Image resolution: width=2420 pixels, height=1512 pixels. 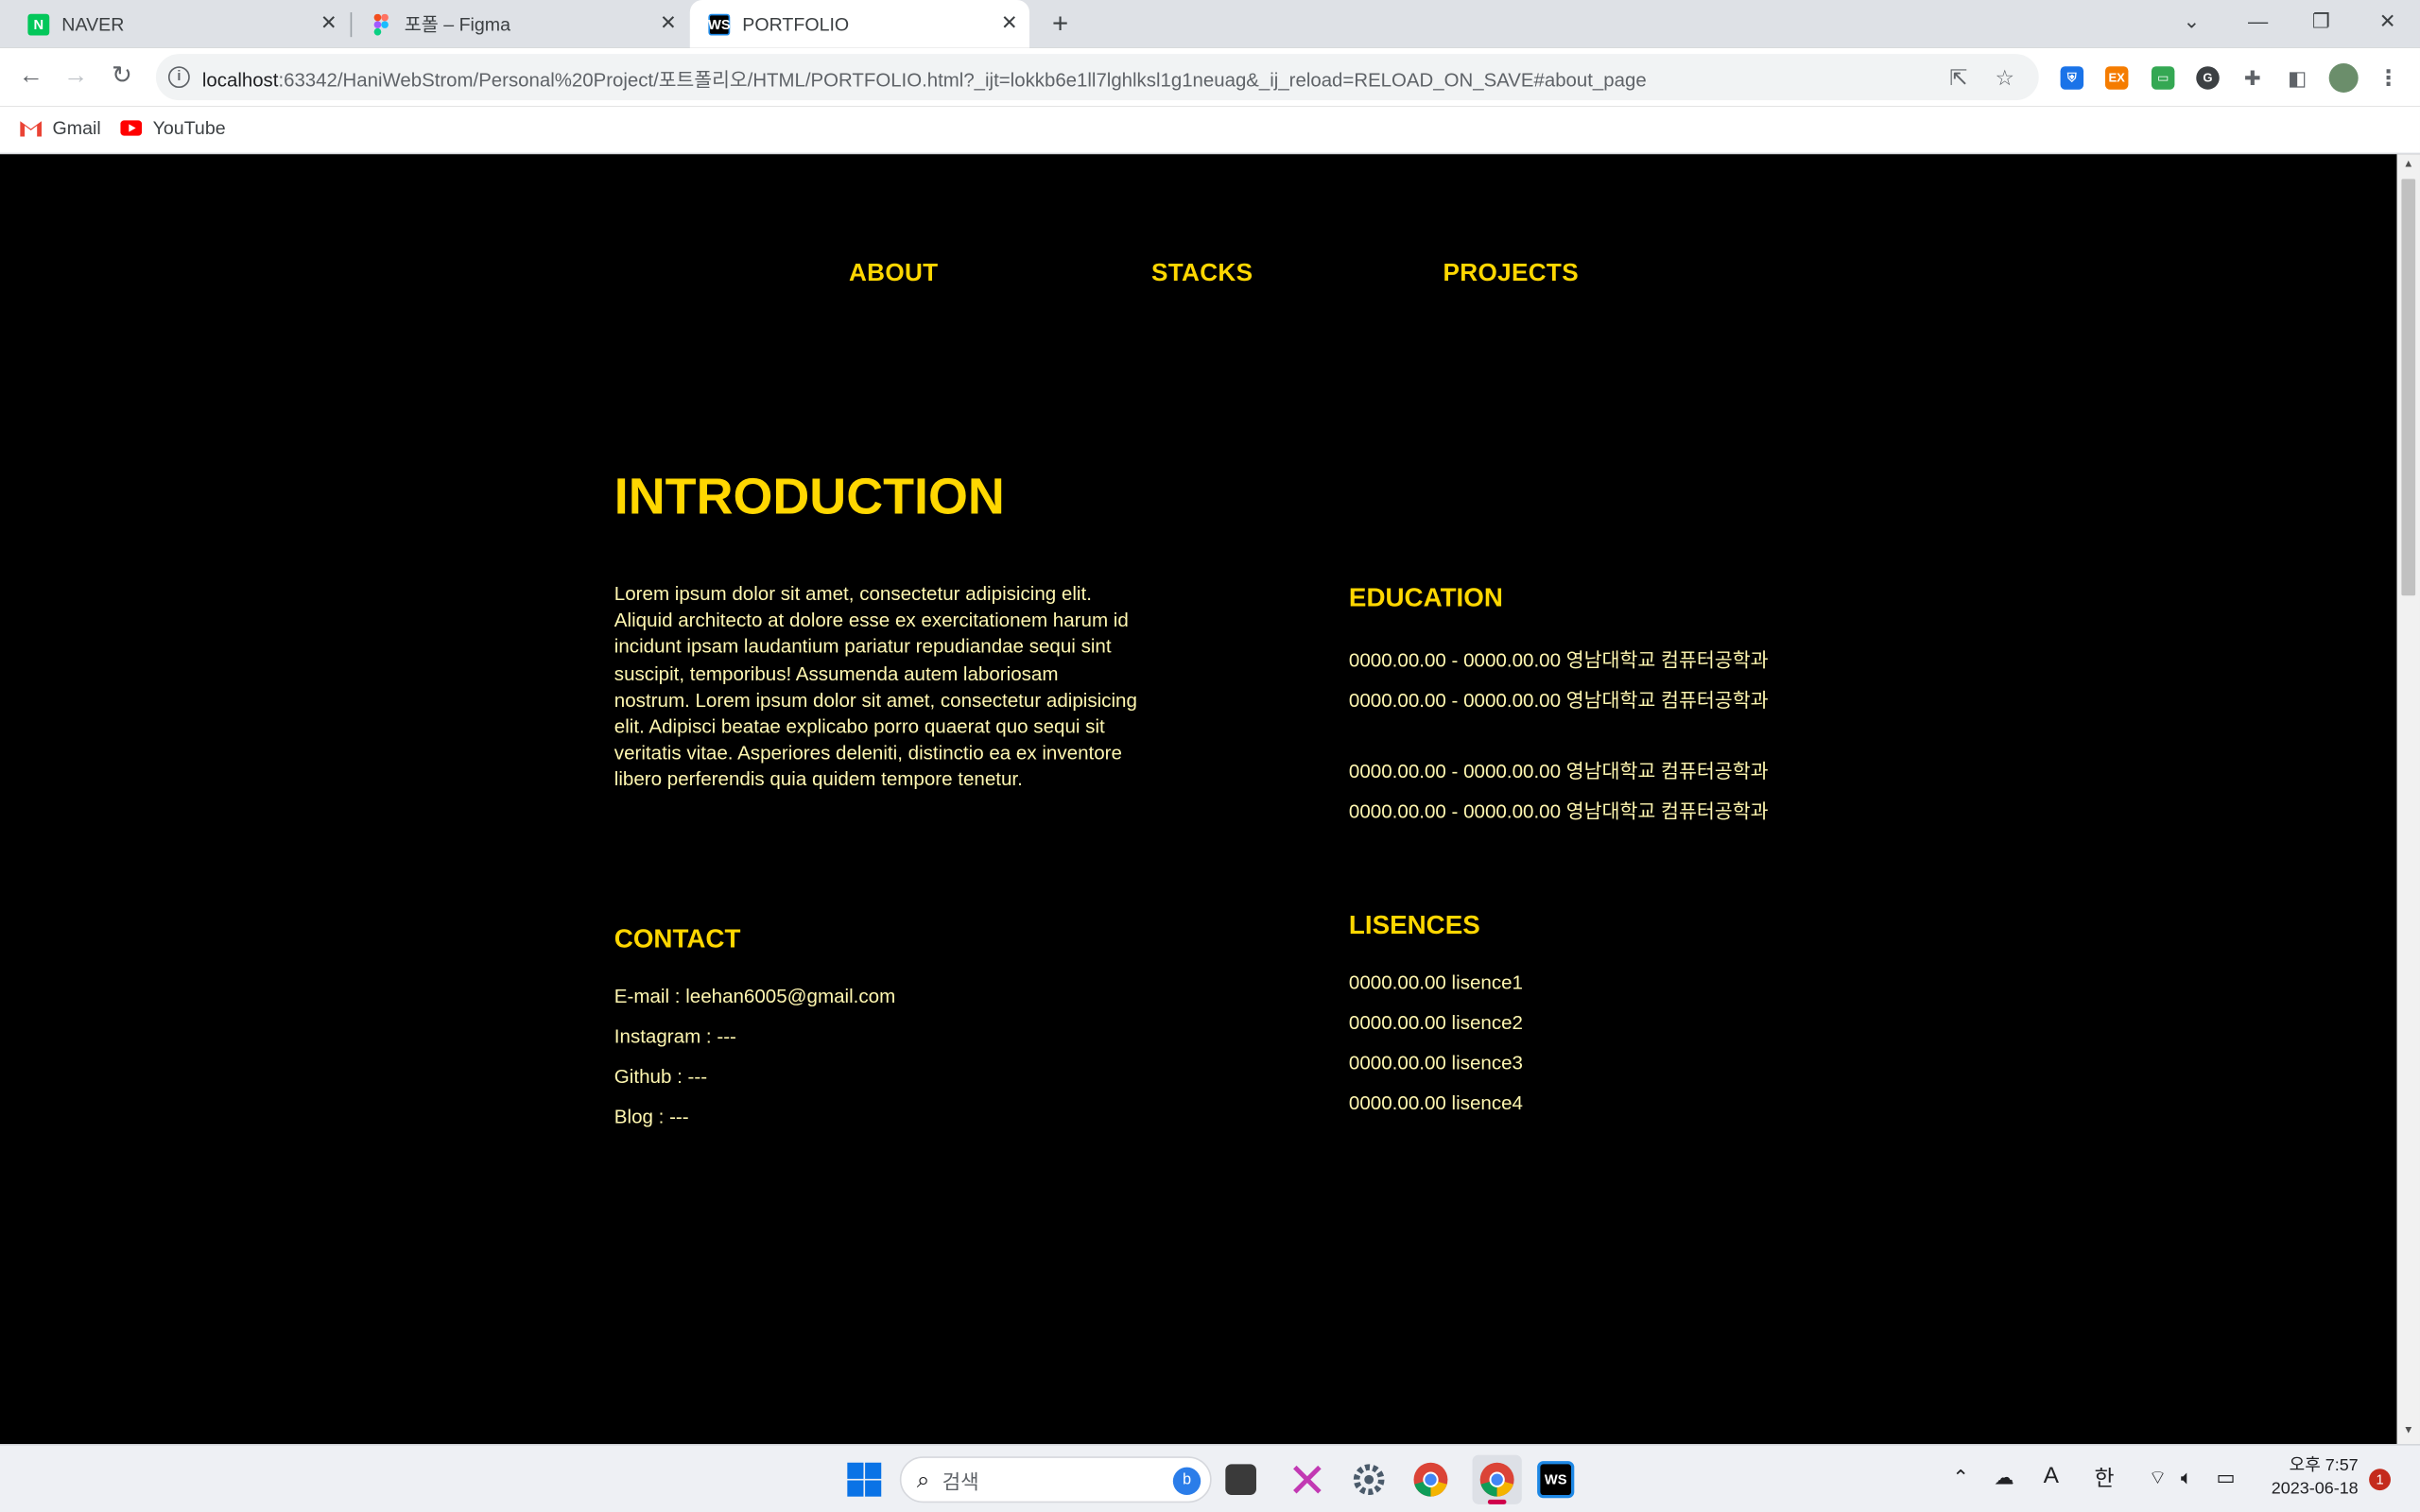 What do you see at coordinates (1958, 77) in the screenshot?
I see `share-icon: ⇱` at bounding box center [1958, 77].